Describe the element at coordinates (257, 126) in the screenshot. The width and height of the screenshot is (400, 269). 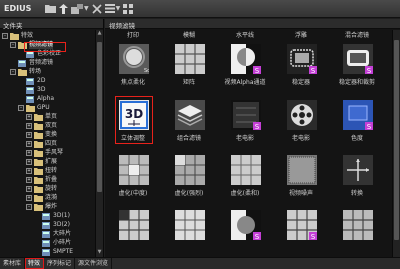
I see `svg-text: S` at that location.